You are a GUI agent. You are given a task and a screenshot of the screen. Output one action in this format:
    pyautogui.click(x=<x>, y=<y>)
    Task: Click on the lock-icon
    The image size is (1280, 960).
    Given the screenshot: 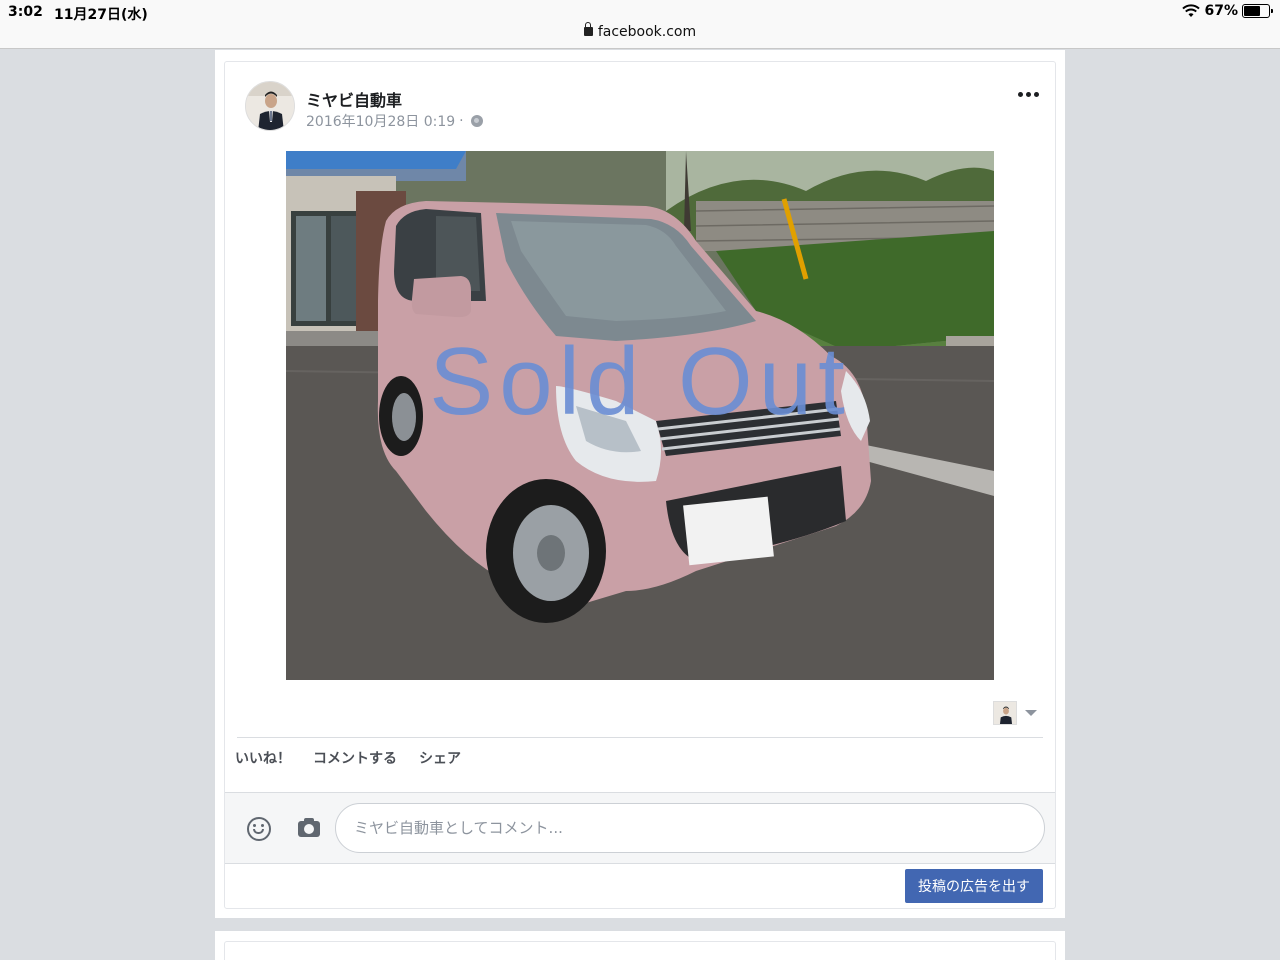 What is the action you would take?
    pyautogui.click(x=588, y=29)
    